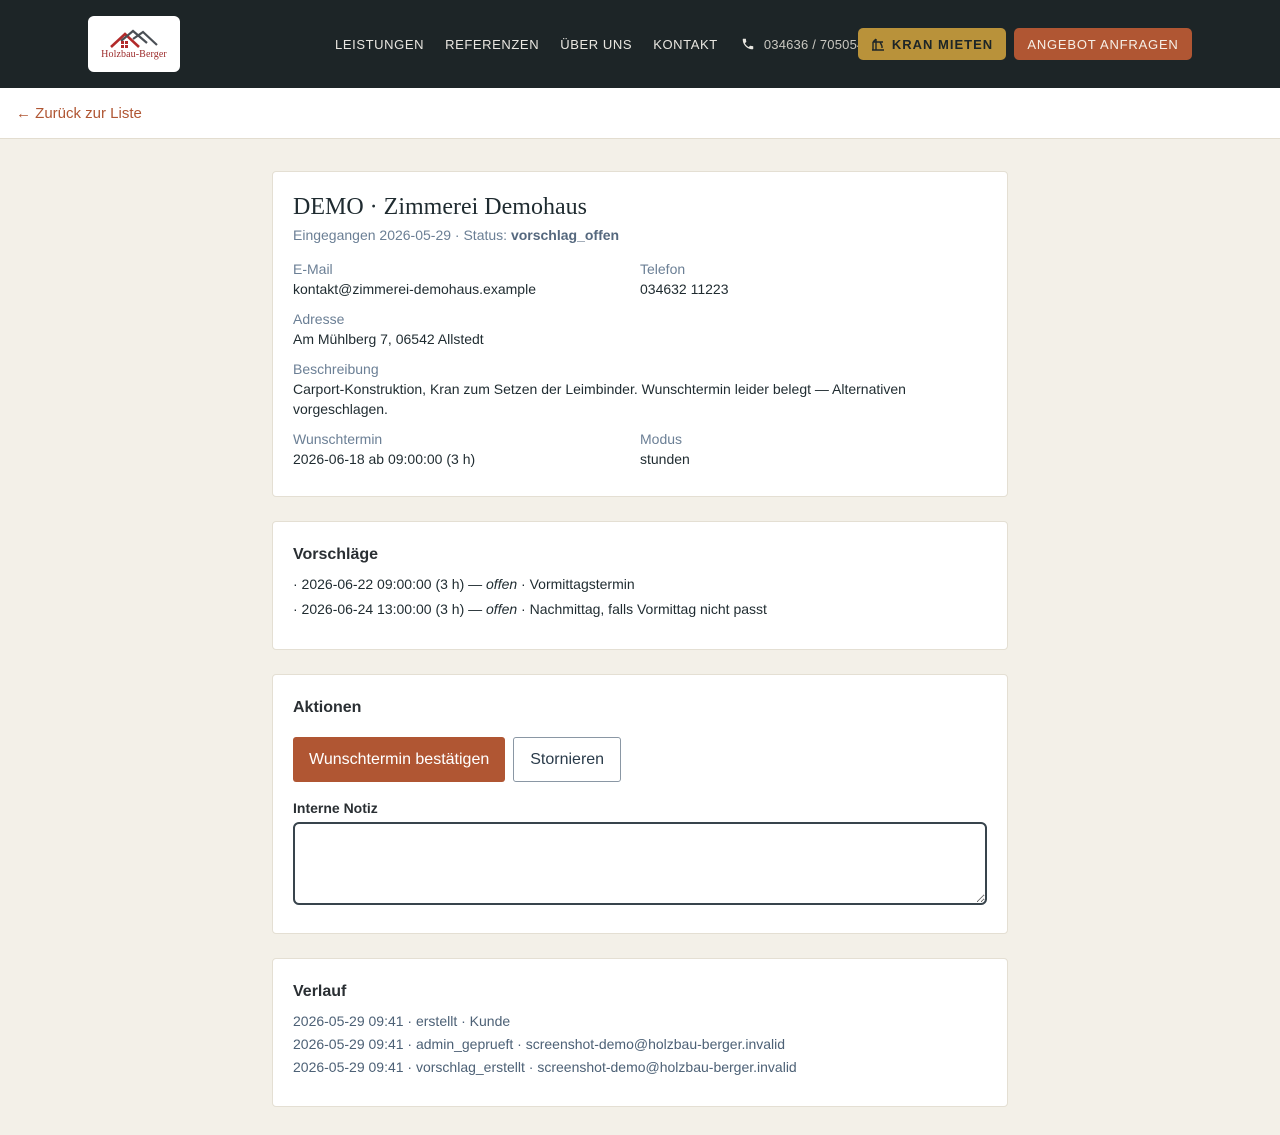  I want to click on email-label: E-Mail, so click(313, 269).